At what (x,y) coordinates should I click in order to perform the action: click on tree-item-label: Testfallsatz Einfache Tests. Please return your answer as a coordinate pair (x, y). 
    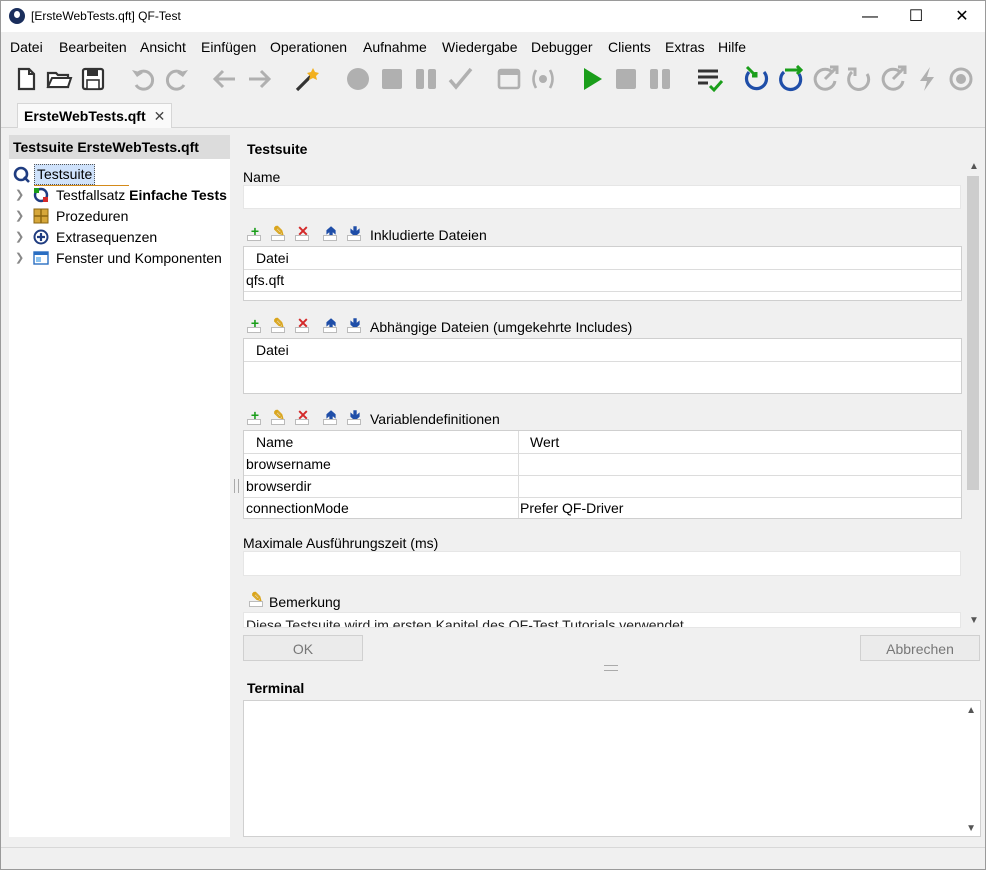
    Looking at the image, I should click on (141, 195).